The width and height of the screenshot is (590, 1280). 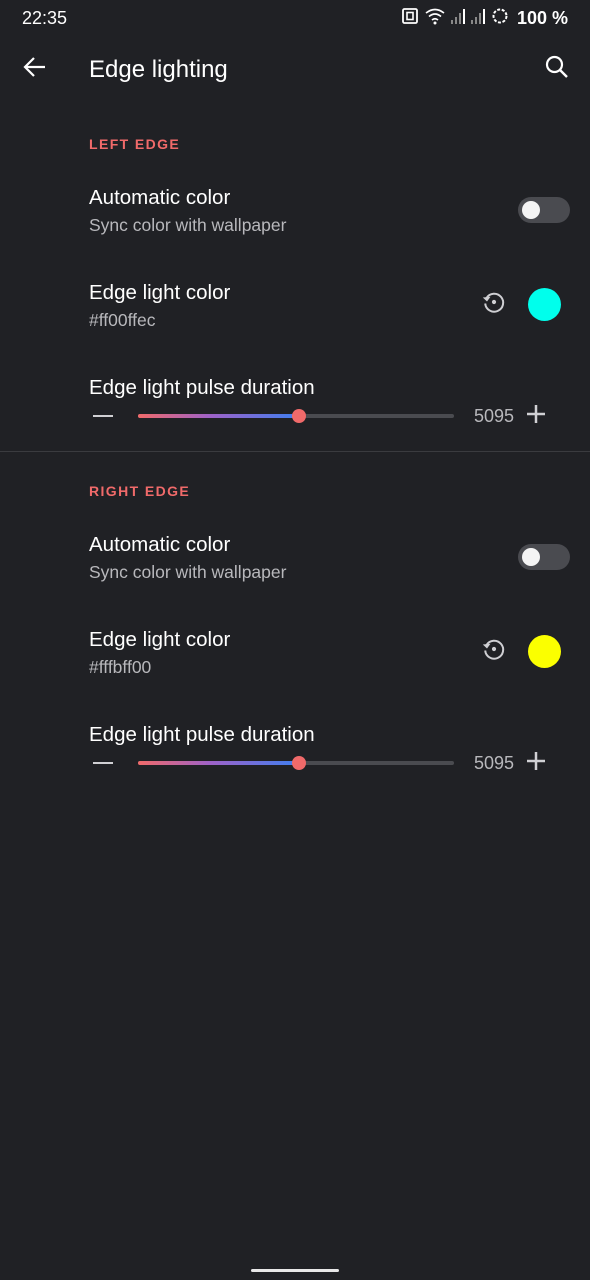 I want to click on app-bar: Edge lighting, so click(x=295, y=70).